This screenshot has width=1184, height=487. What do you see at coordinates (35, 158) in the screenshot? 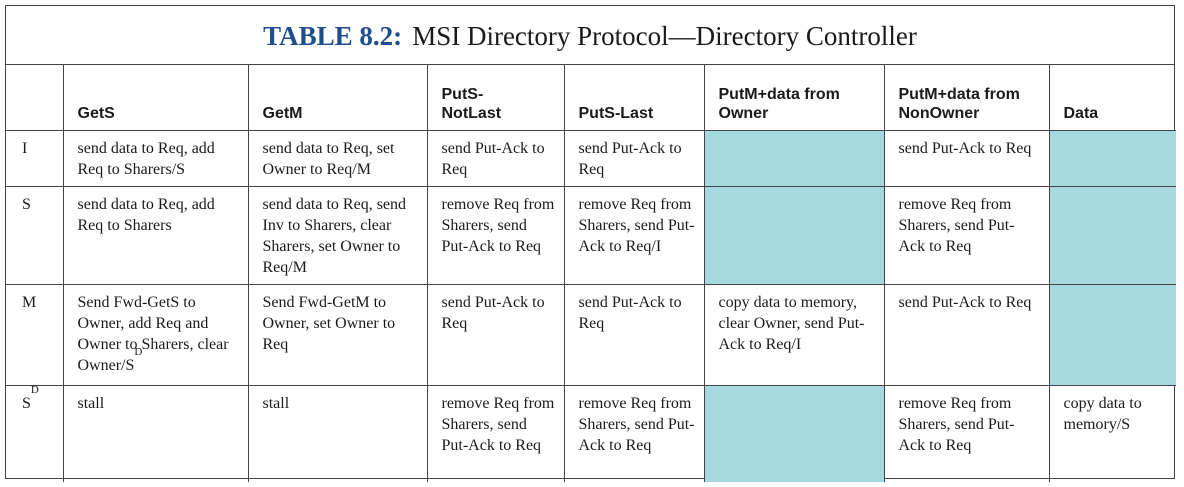
I see `row-state: I` at bounding box center [35, 158].